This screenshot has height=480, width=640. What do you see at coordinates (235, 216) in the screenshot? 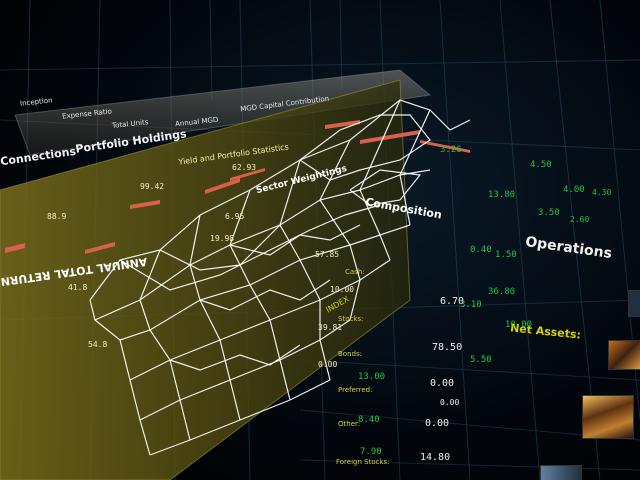
I see `panel-value: 6.95` at bounding box center [235, 216].